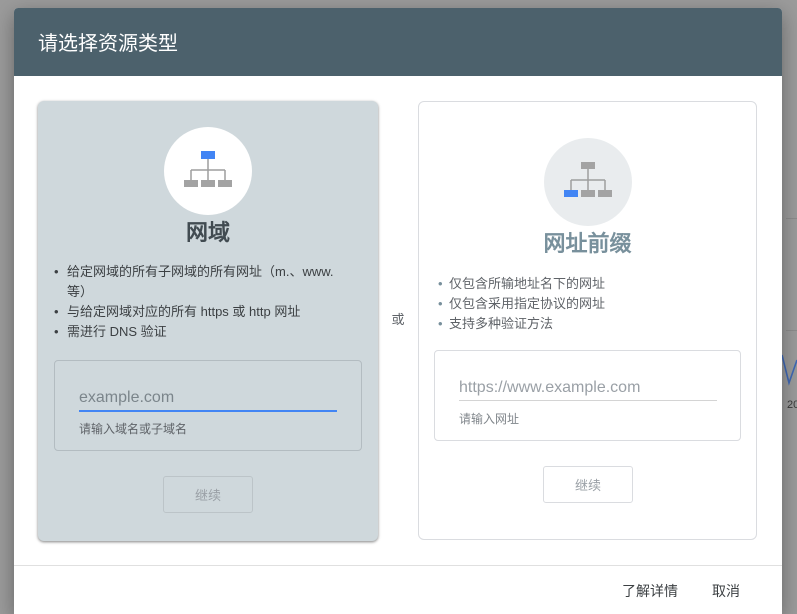 Image resolution: width=797 pixels, height=614 pixels. I want to click on list-item: 仅包含所输地址名下的网址, so click(583, 284).